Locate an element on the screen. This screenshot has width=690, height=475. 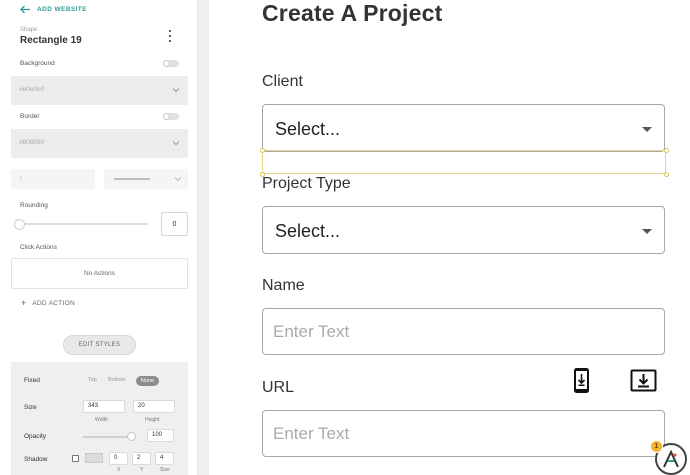
shadow-color-swatch is located at coordinates (94, 458).